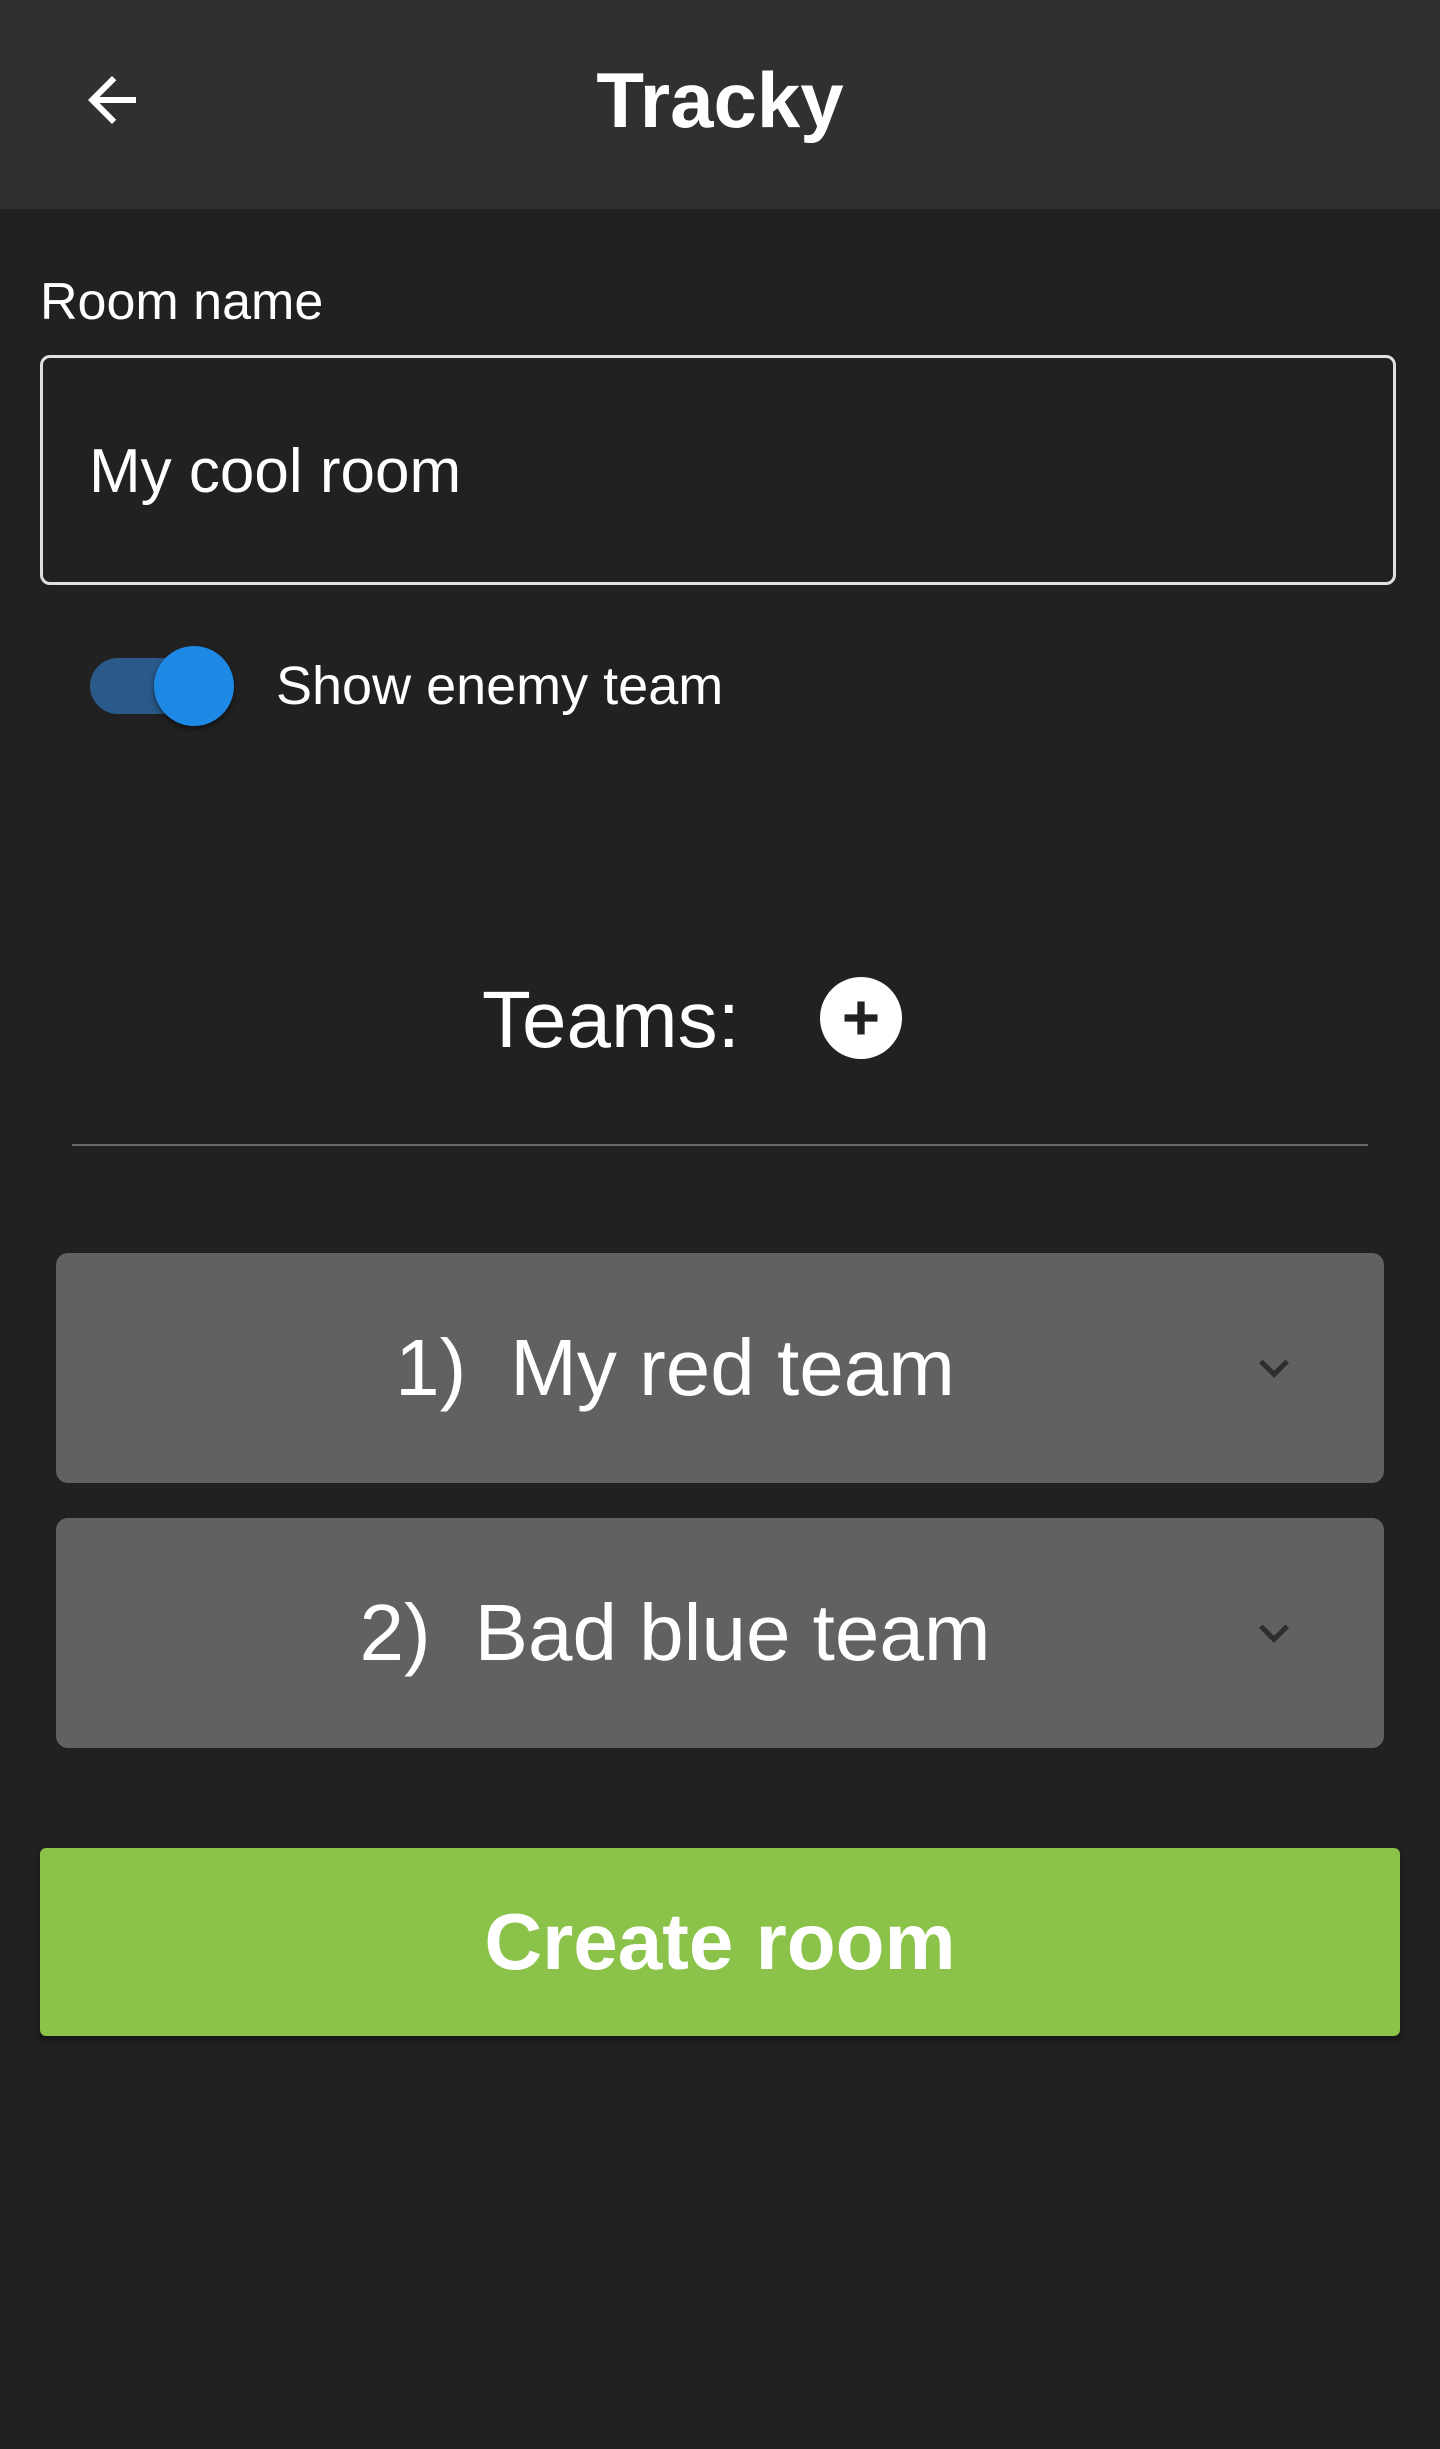 The width and height of the screenshot is (1440, 2449). I want to click on team-card-1: 1) My red team, so click(720, 1368).